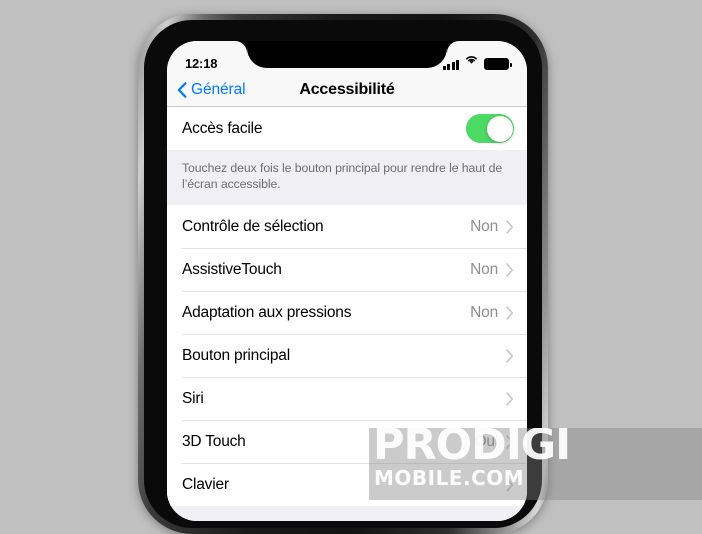 The image size is (702, 534). What do you see at coordinates (450, 64) in the screenshot?
I see `cellular-signal-icon` at bounding box center [450, 64].